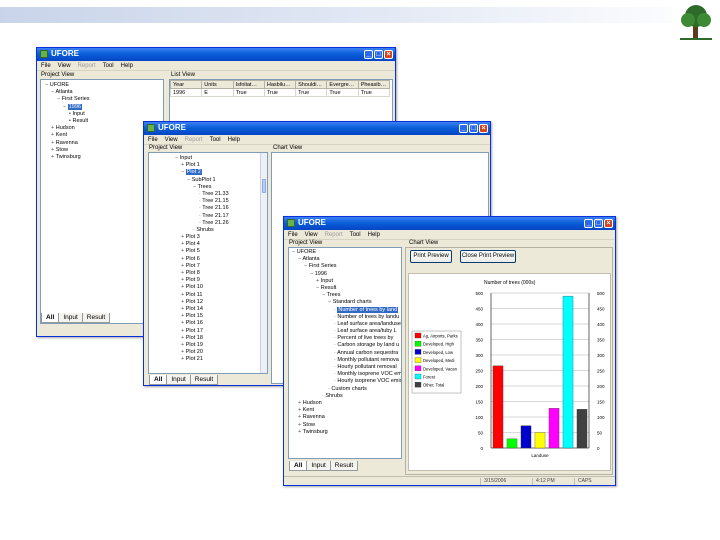  Describe the element at coordinates (202, 194) in the screenshot. I see `tree-node: · Tree 21.33` at that location.